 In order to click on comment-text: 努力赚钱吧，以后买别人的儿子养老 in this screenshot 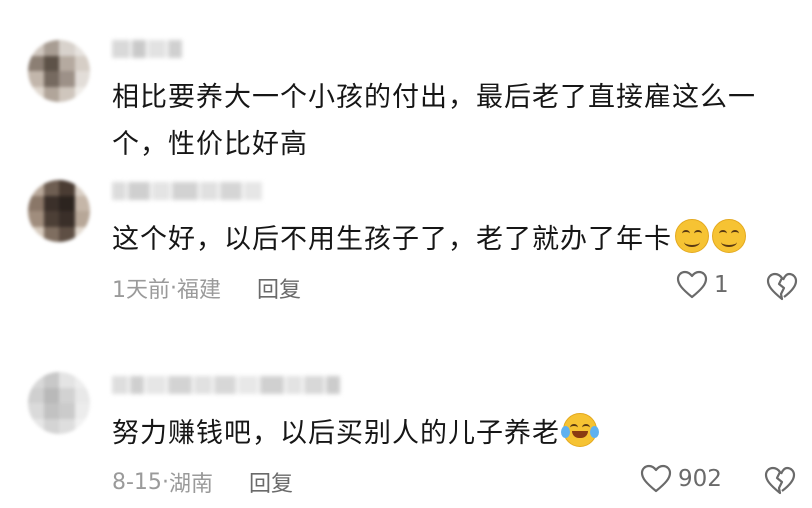, I will do `click(448, 433)`.